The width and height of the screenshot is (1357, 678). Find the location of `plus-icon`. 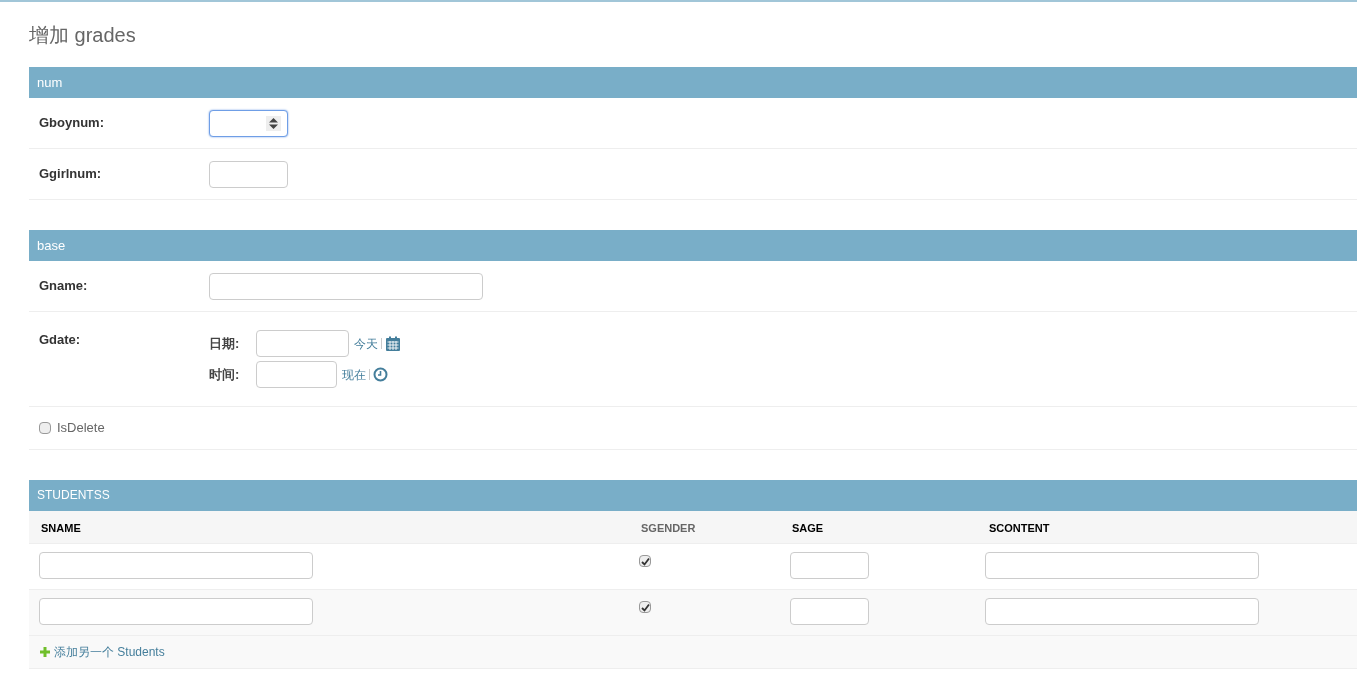

plus-icon is located at coordinates (45, 652).